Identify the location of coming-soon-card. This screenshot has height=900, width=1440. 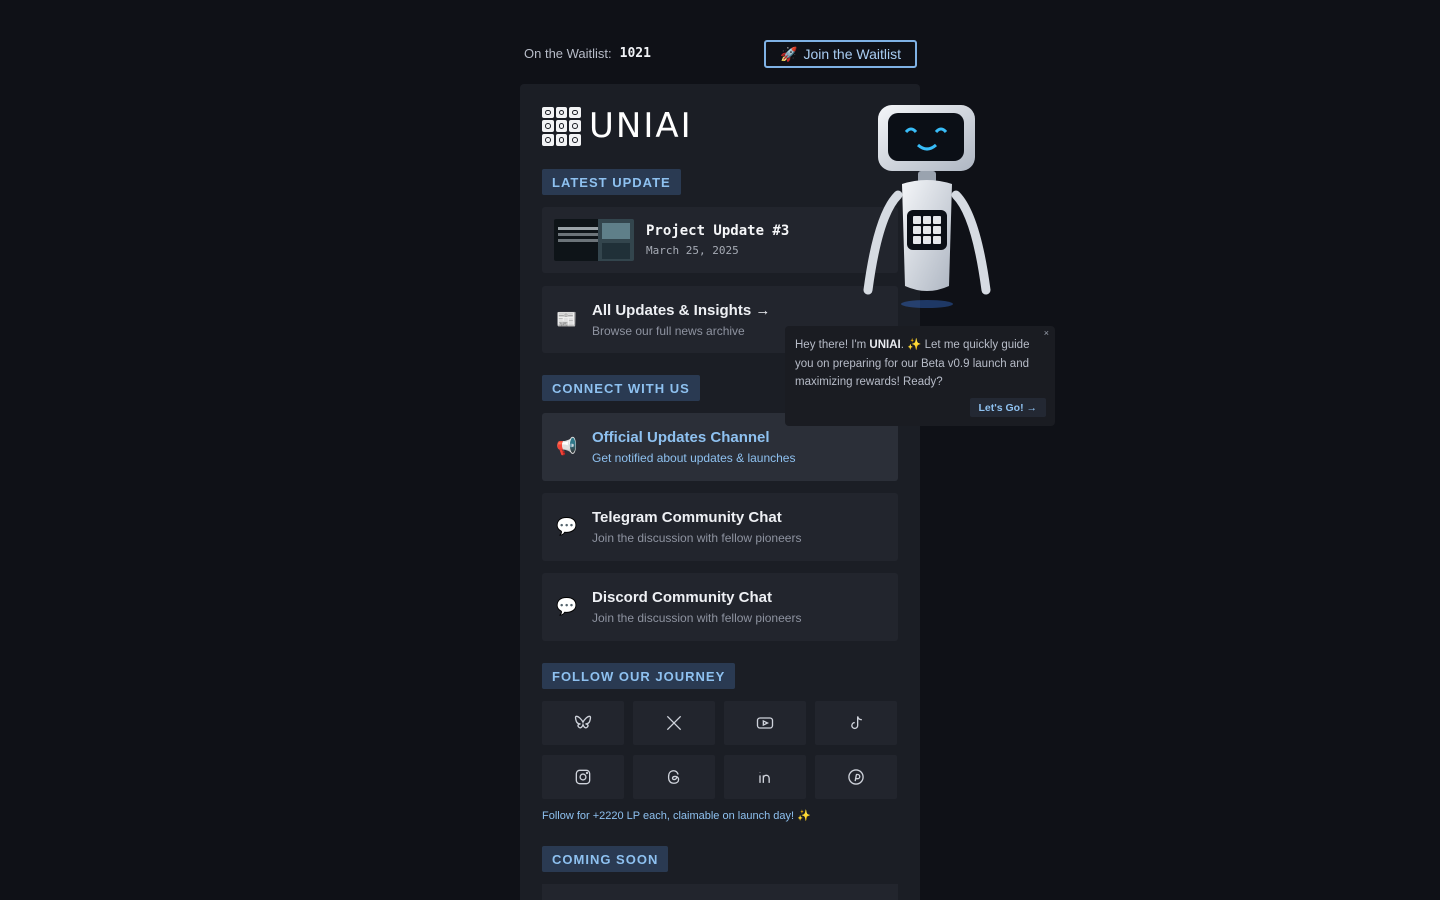
(720, 892).